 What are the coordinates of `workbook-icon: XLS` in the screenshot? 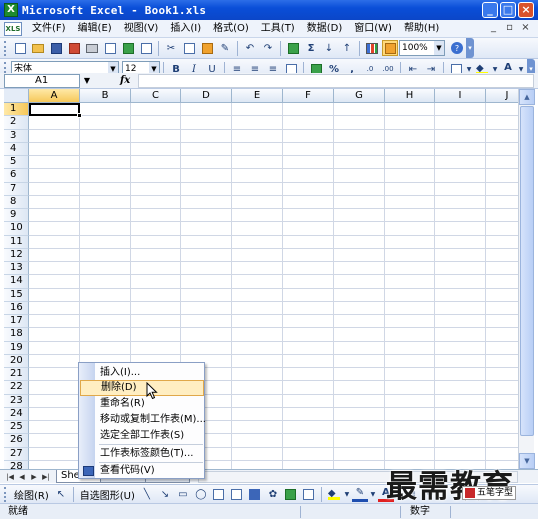 It's located at (13, 28).